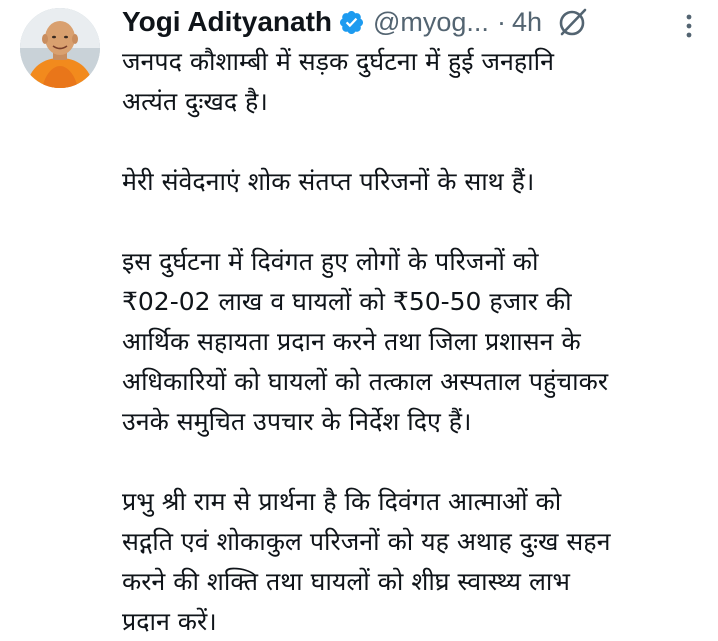 The height and width of the screenshot is (641, 718). I want to click on avatar-image, so click(60, 48).